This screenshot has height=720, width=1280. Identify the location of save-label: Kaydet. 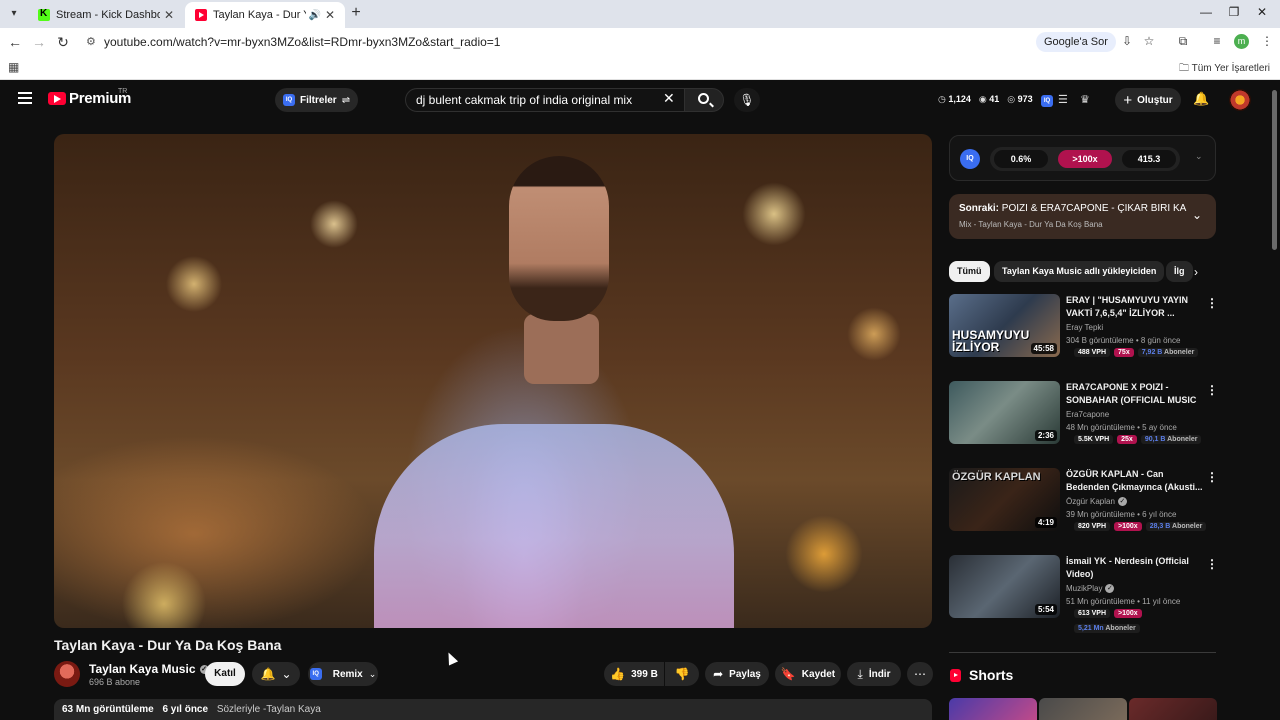
(818, 674).